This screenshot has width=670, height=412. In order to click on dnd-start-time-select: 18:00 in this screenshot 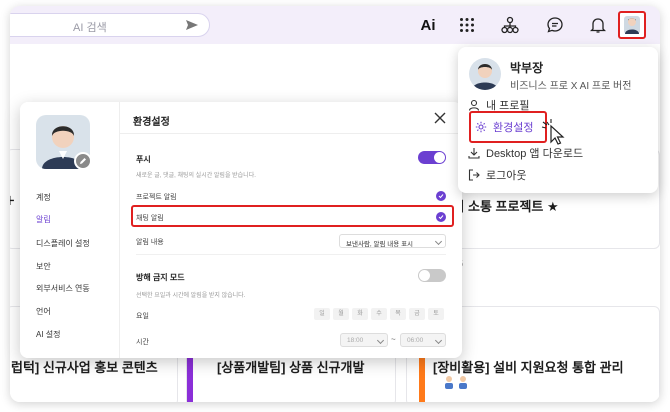, I will do `click(364, 340)`.